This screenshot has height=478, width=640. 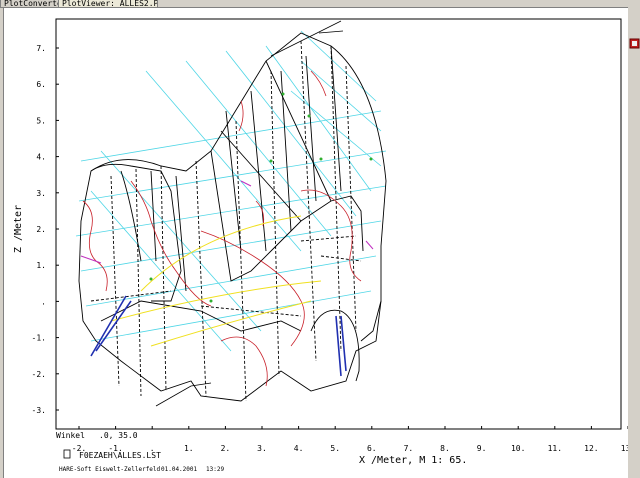 I want to click on z-tick-label: -3., so click(x=39, y=410).